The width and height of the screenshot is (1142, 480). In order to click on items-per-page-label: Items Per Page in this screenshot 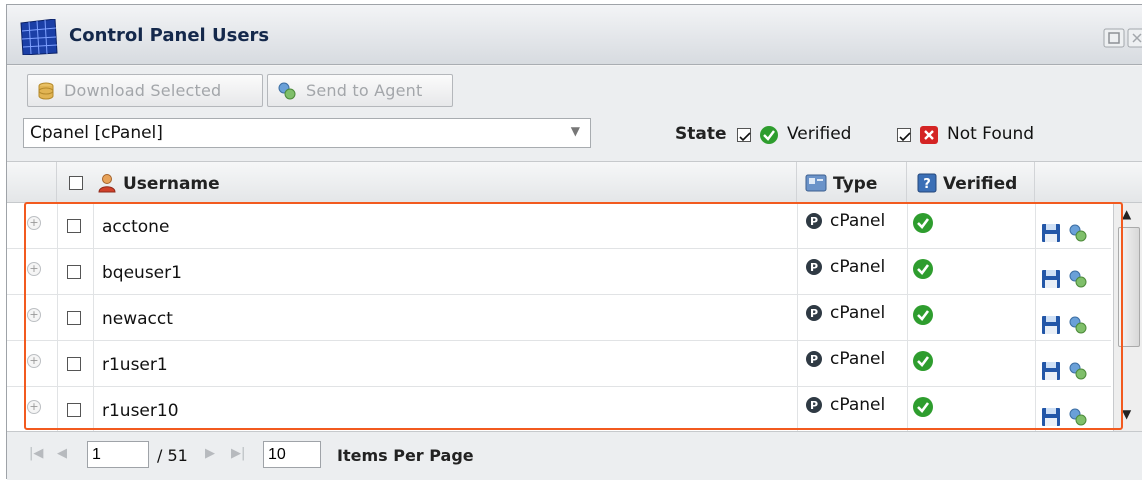, I will do `click(405, 455)`.